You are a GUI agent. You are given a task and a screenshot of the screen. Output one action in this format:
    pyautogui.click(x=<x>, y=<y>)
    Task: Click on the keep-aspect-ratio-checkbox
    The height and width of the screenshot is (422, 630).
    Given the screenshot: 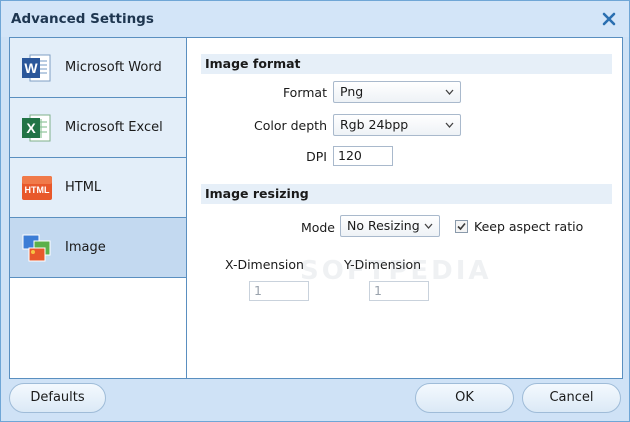 What is the action you would take?
    pyautogui.click(x=461, y=226)
    